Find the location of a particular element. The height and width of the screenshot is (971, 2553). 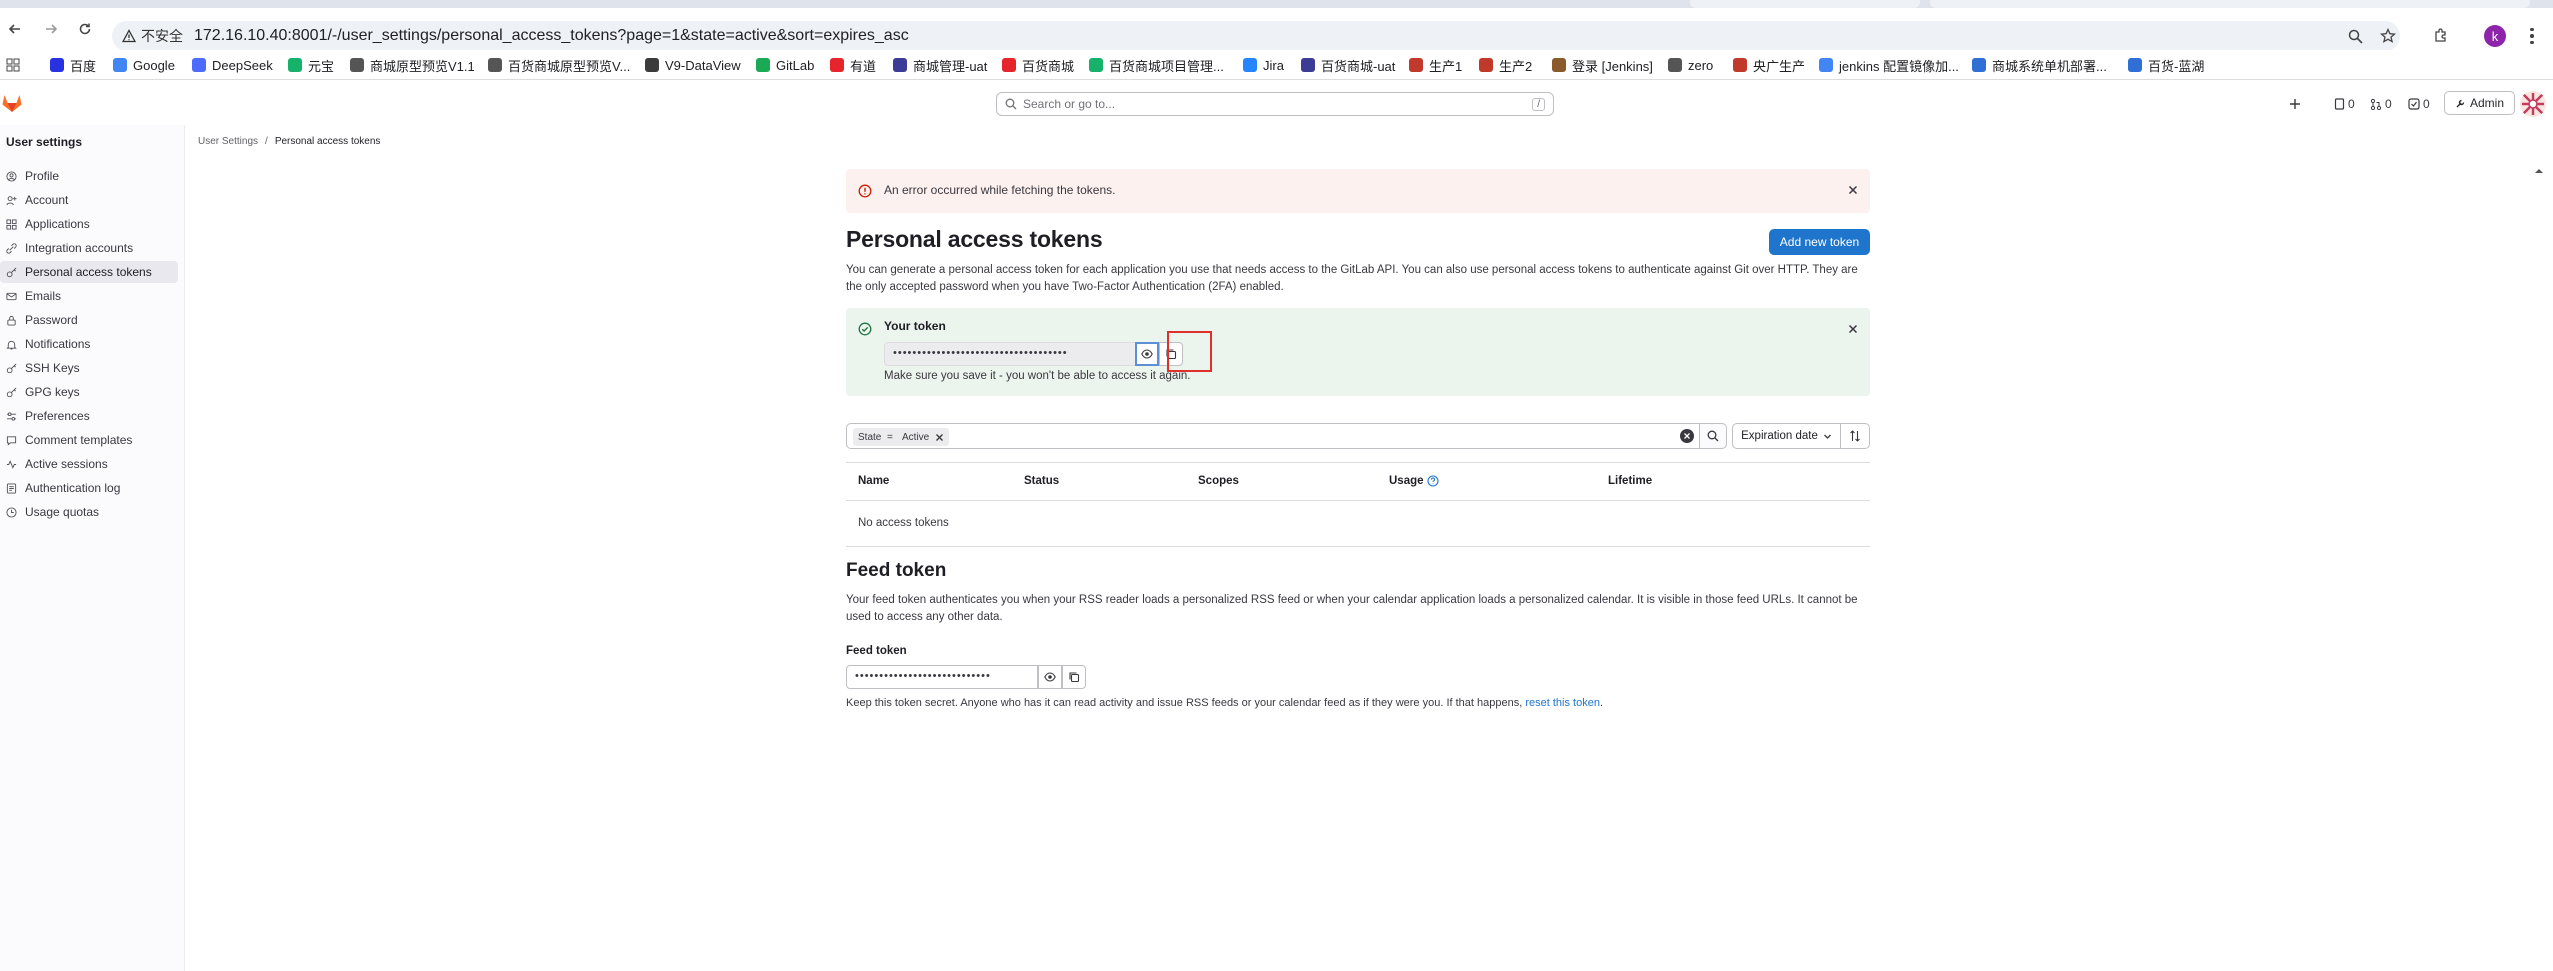

bookmark-item: DeepSeek is located at coordinates (232, 65).